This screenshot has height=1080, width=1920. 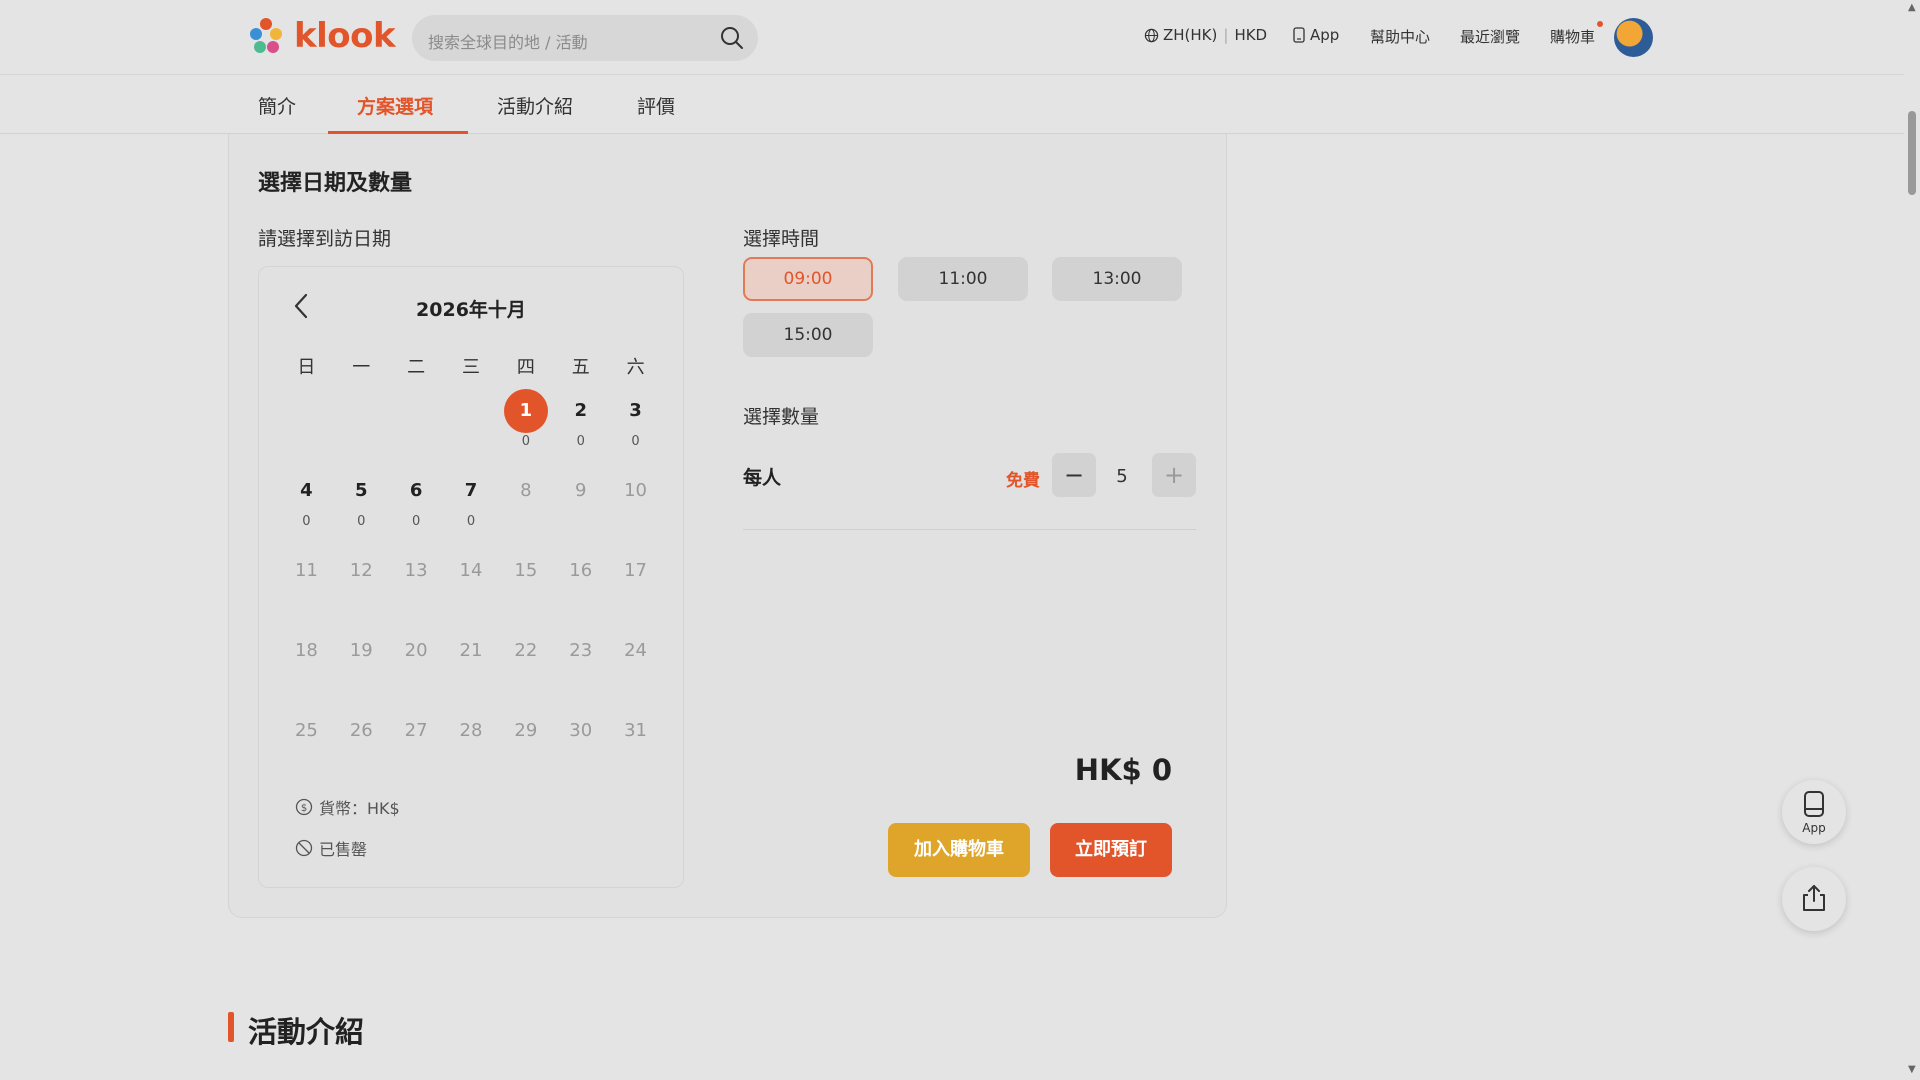 What do you see at coordinates (416, 367) in the screenshot?
I see `weekday-label: 二` at bounding box center [416, 367].